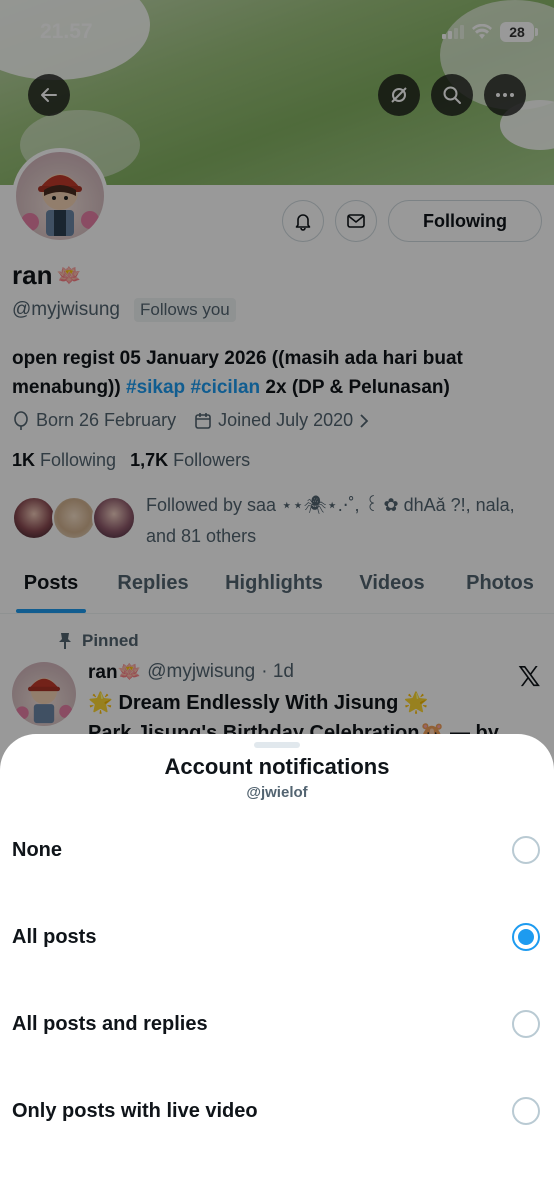  What do you see at coordinates (526, 937) in the screenshot?
I see `radio-button-selected` at bounding box center [526, 937].